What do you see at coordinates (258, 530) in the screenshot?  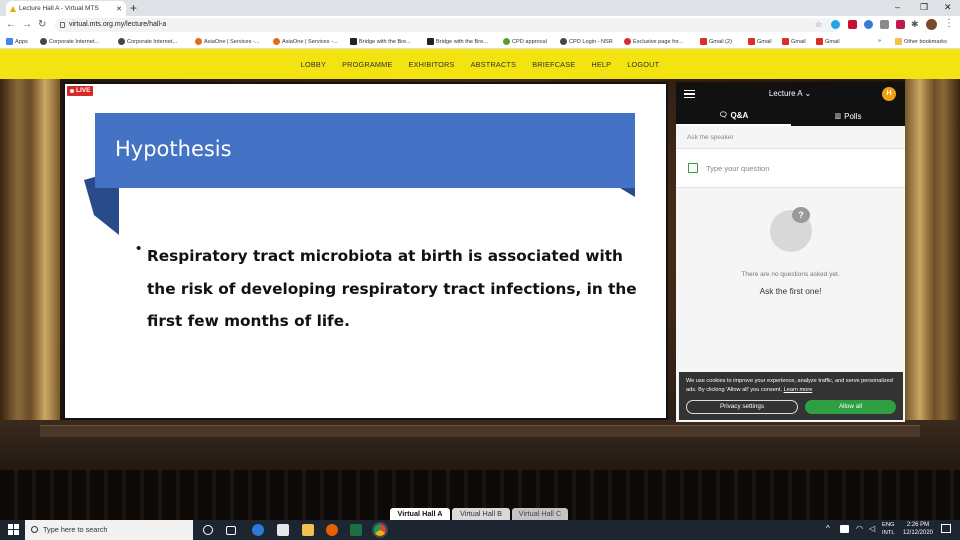 I see `edge-browser-icon` at bounding box center [258, 530].